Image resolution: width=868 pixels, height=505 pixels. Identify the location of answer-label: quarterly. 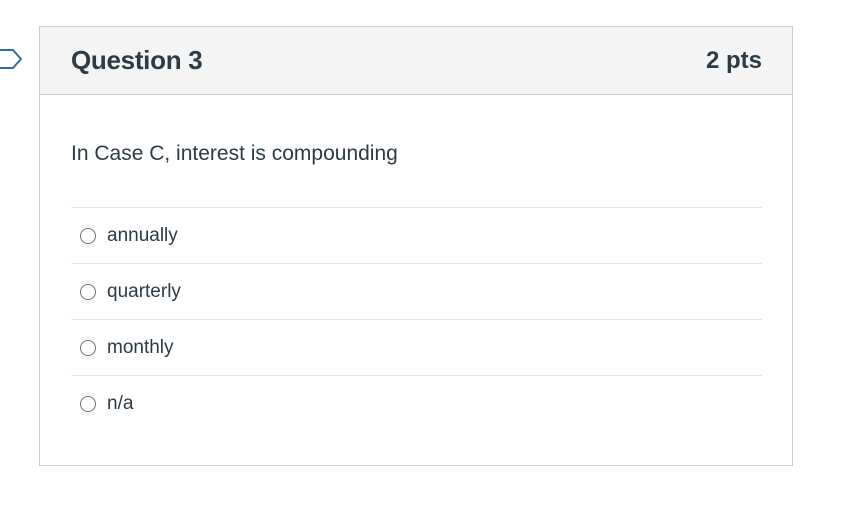
(144, 291).